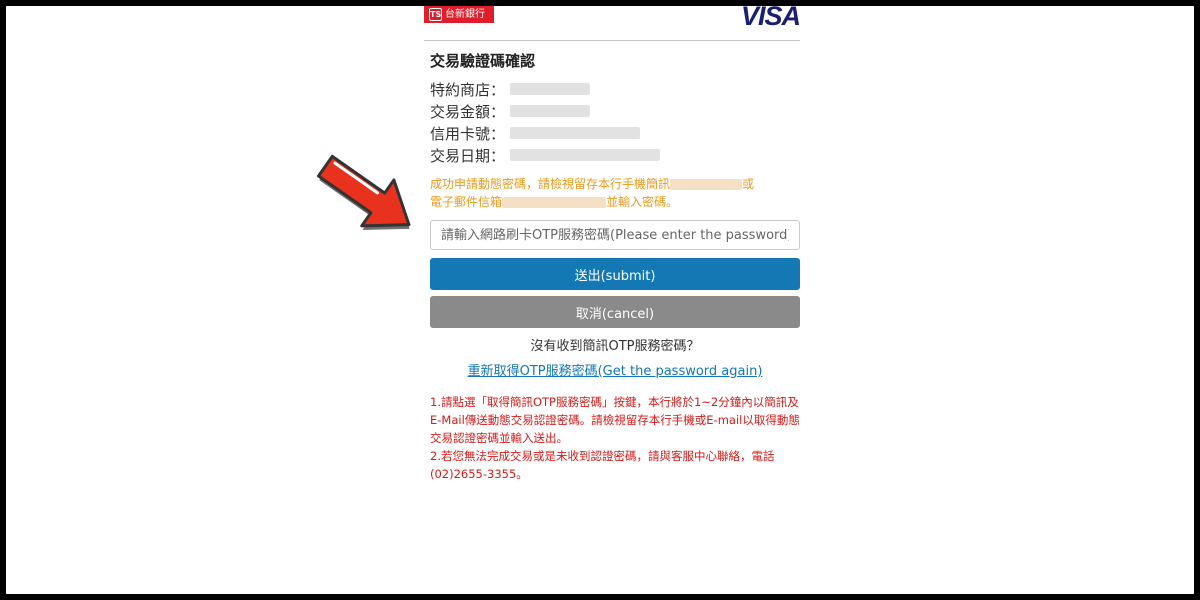  I want to click on date-label: 交易日期：, so click(468, 155).